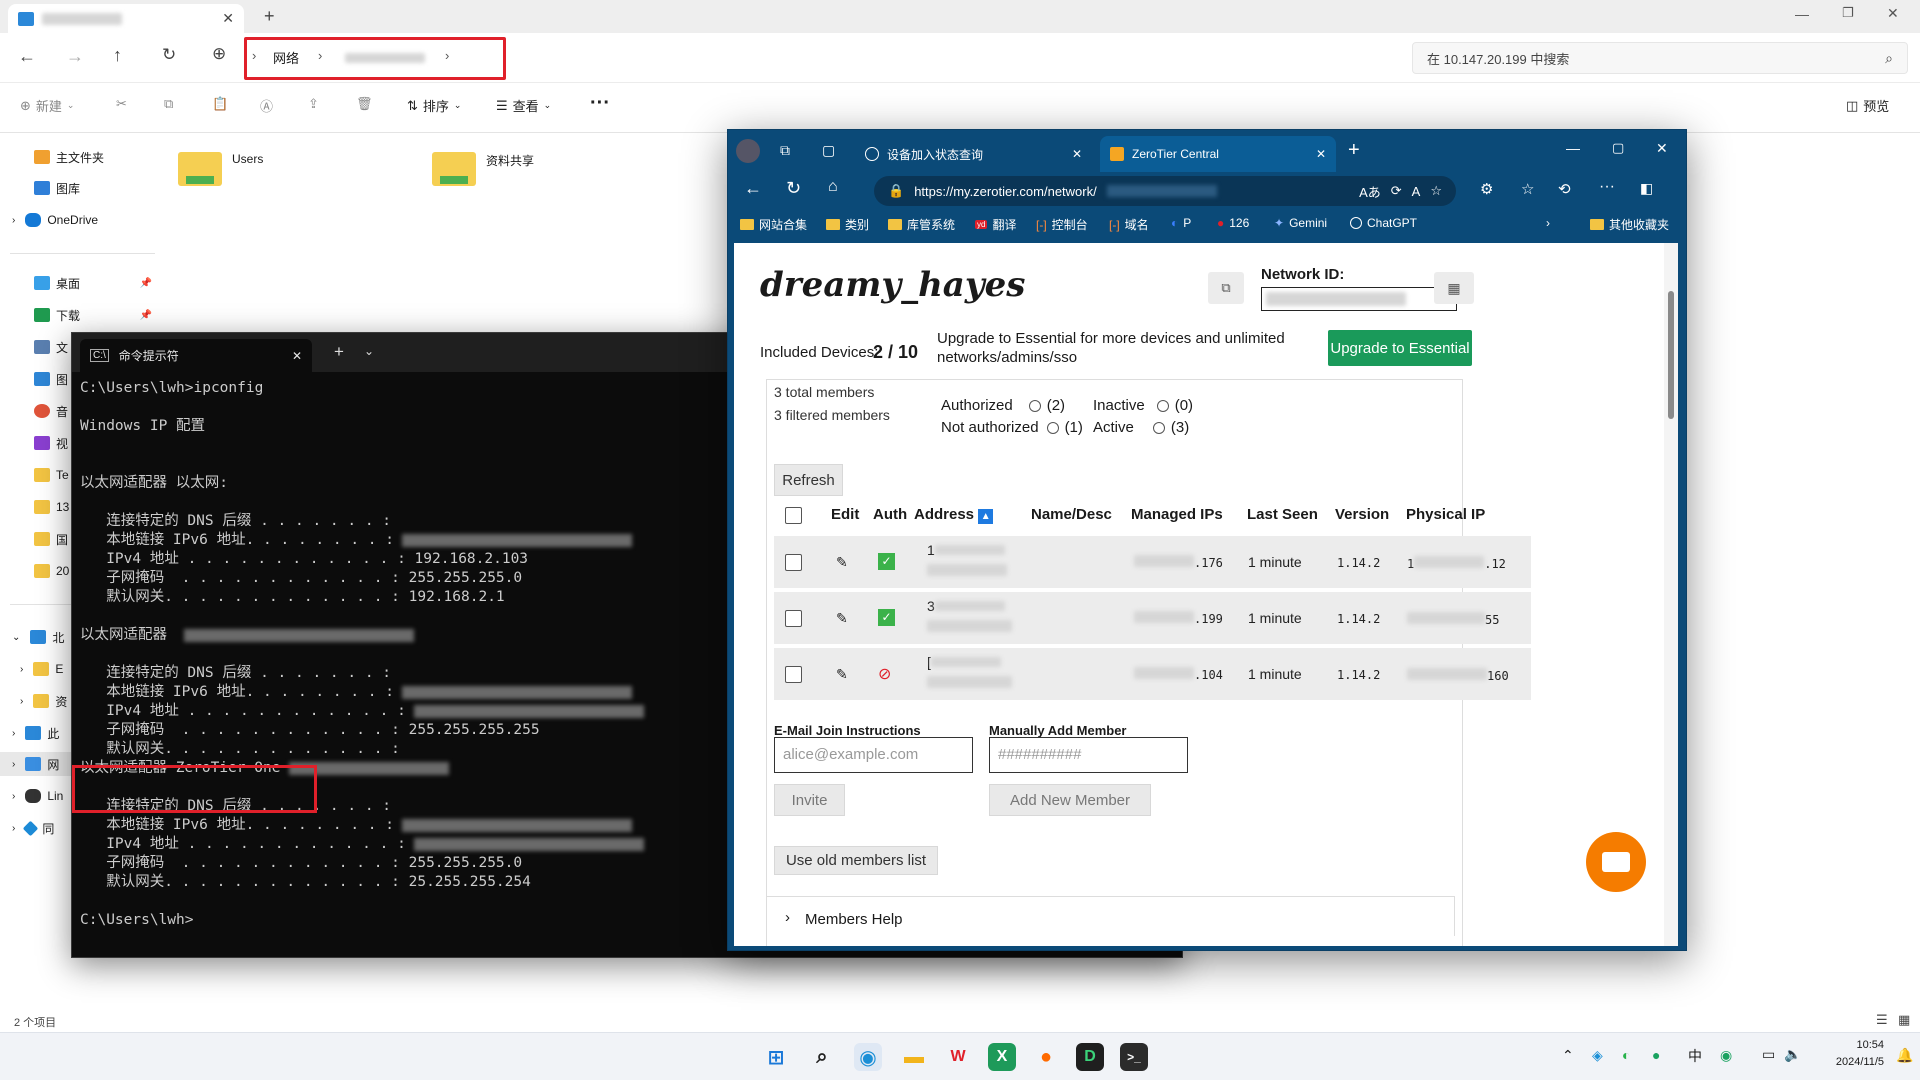 This screenshot has height=1080, width=1920. What do you see at coordinates (1226, 288) in the screenshot?
I see `copy-id-icon: ⧉` at bounding box center [1226, 288].